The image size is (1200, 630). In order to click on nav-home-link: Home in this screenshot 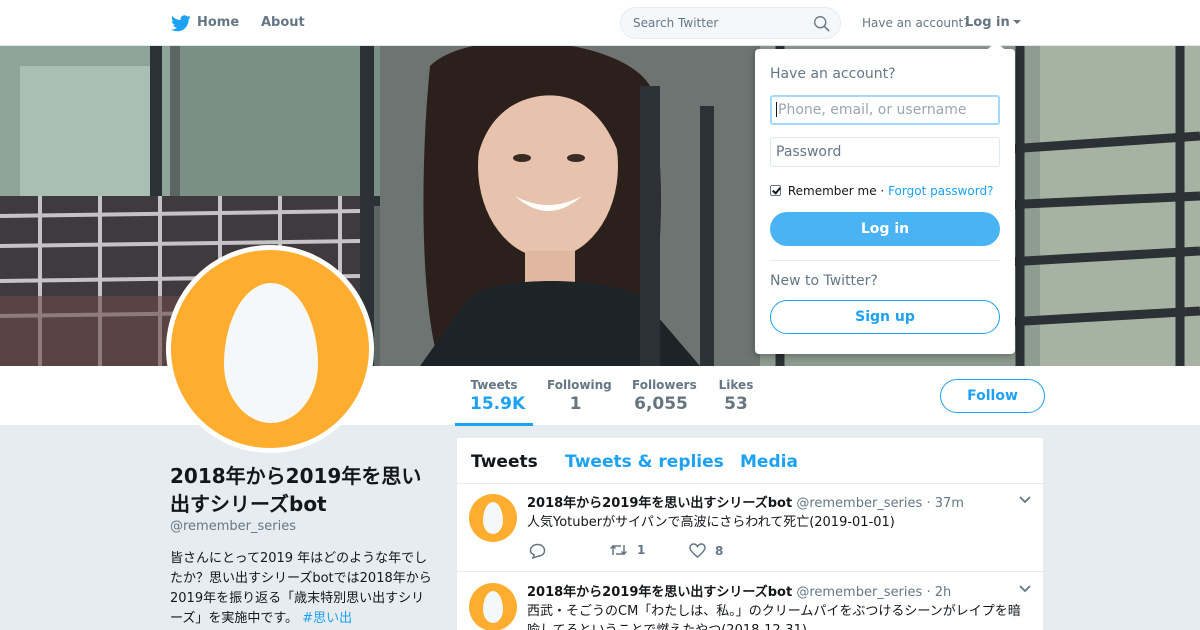, I will do `click(218, 22)`.